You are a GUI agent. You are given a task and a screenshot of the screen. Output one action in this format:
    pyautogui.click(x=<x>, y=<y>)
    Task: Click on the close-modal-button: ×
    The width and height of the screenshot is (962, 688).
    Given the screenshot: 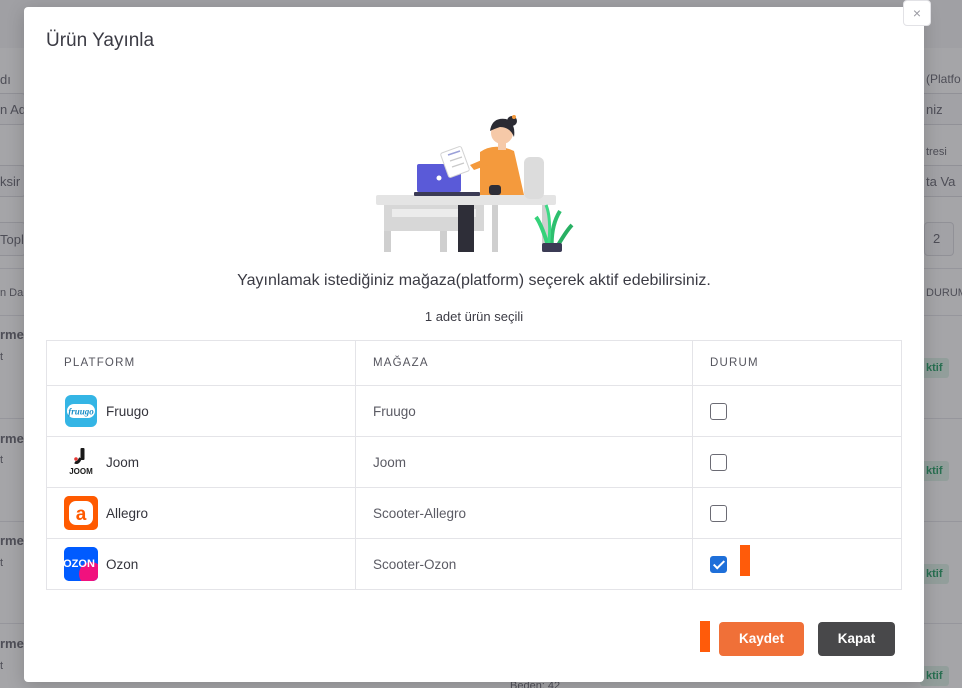 What is the action you would take?
    pyautogui.click(x=917, y=13)
    